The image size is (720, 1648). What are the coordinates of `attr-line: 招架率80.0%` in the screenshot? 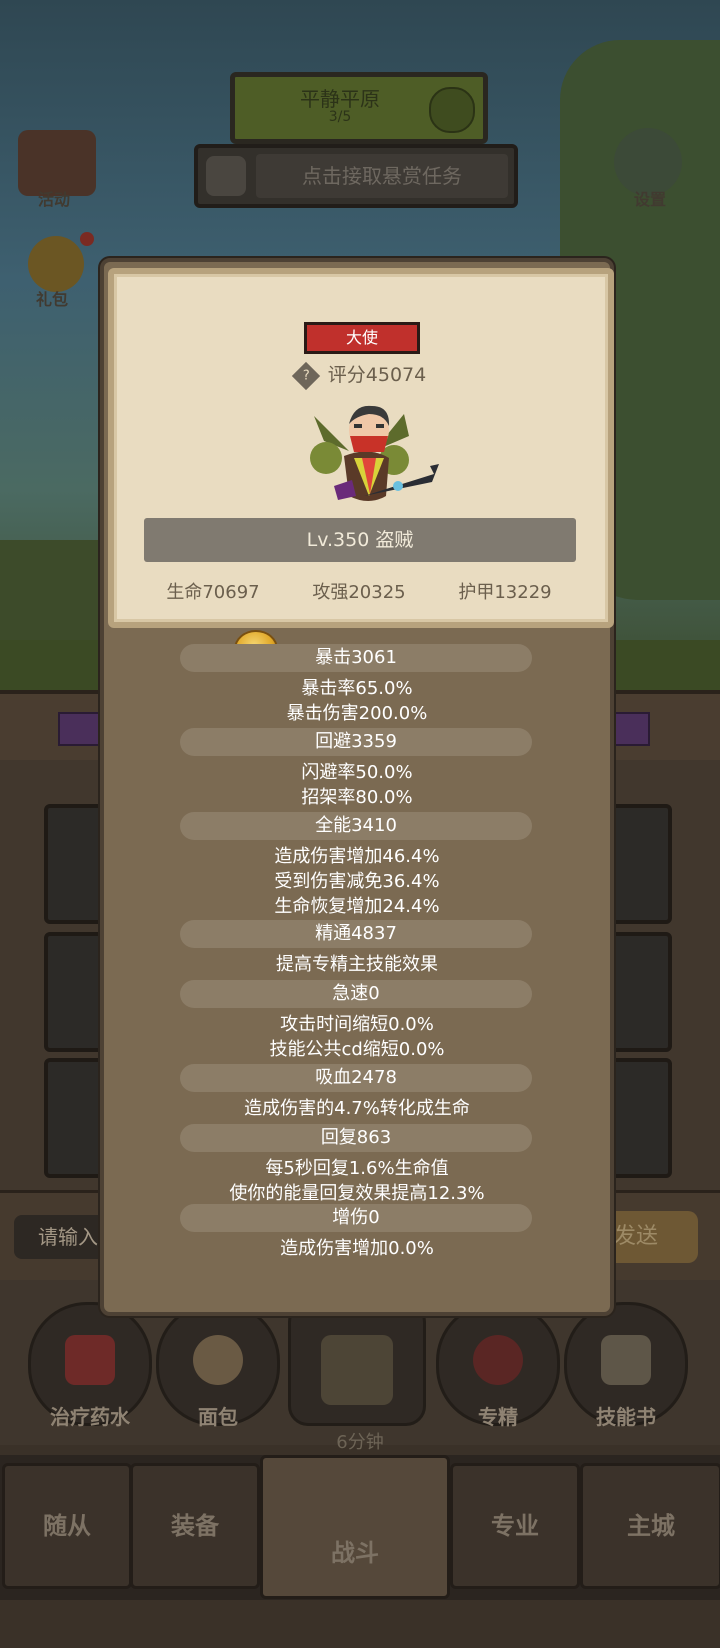 It's located at (357, 797).